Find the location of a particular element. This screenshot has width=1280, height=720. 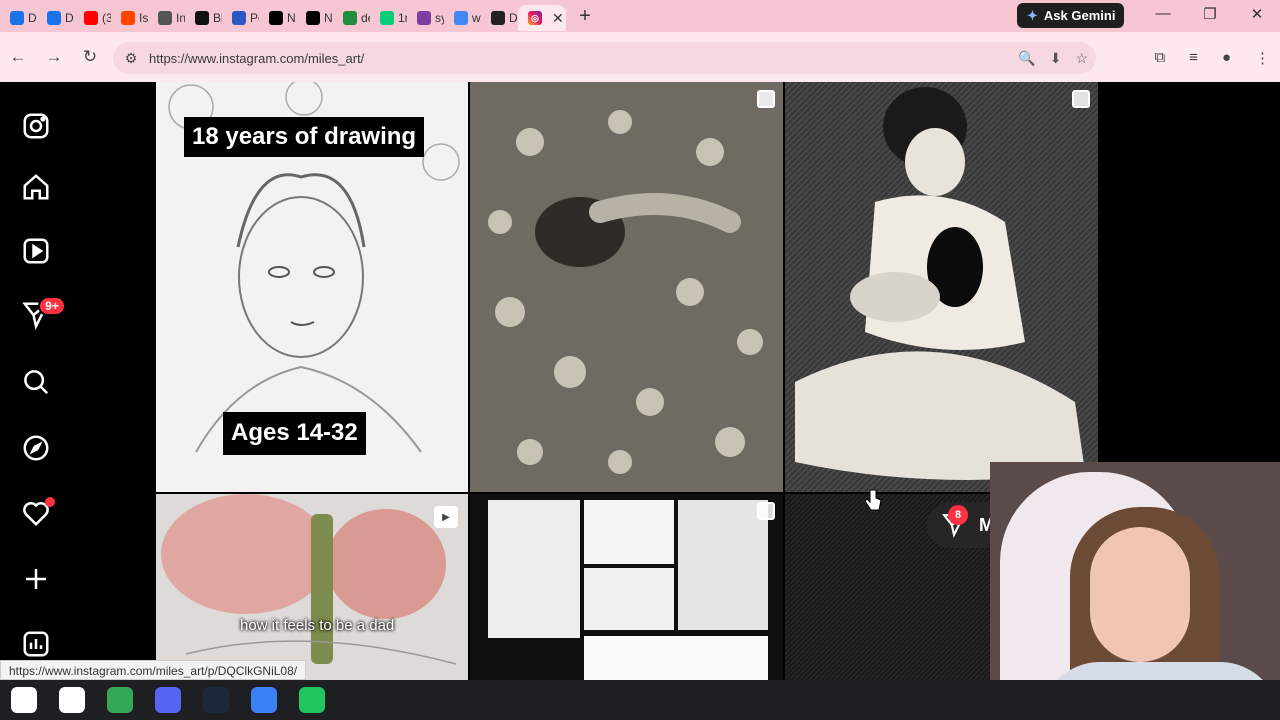

browser-tab: Pe is located at coordinates (240, 18).